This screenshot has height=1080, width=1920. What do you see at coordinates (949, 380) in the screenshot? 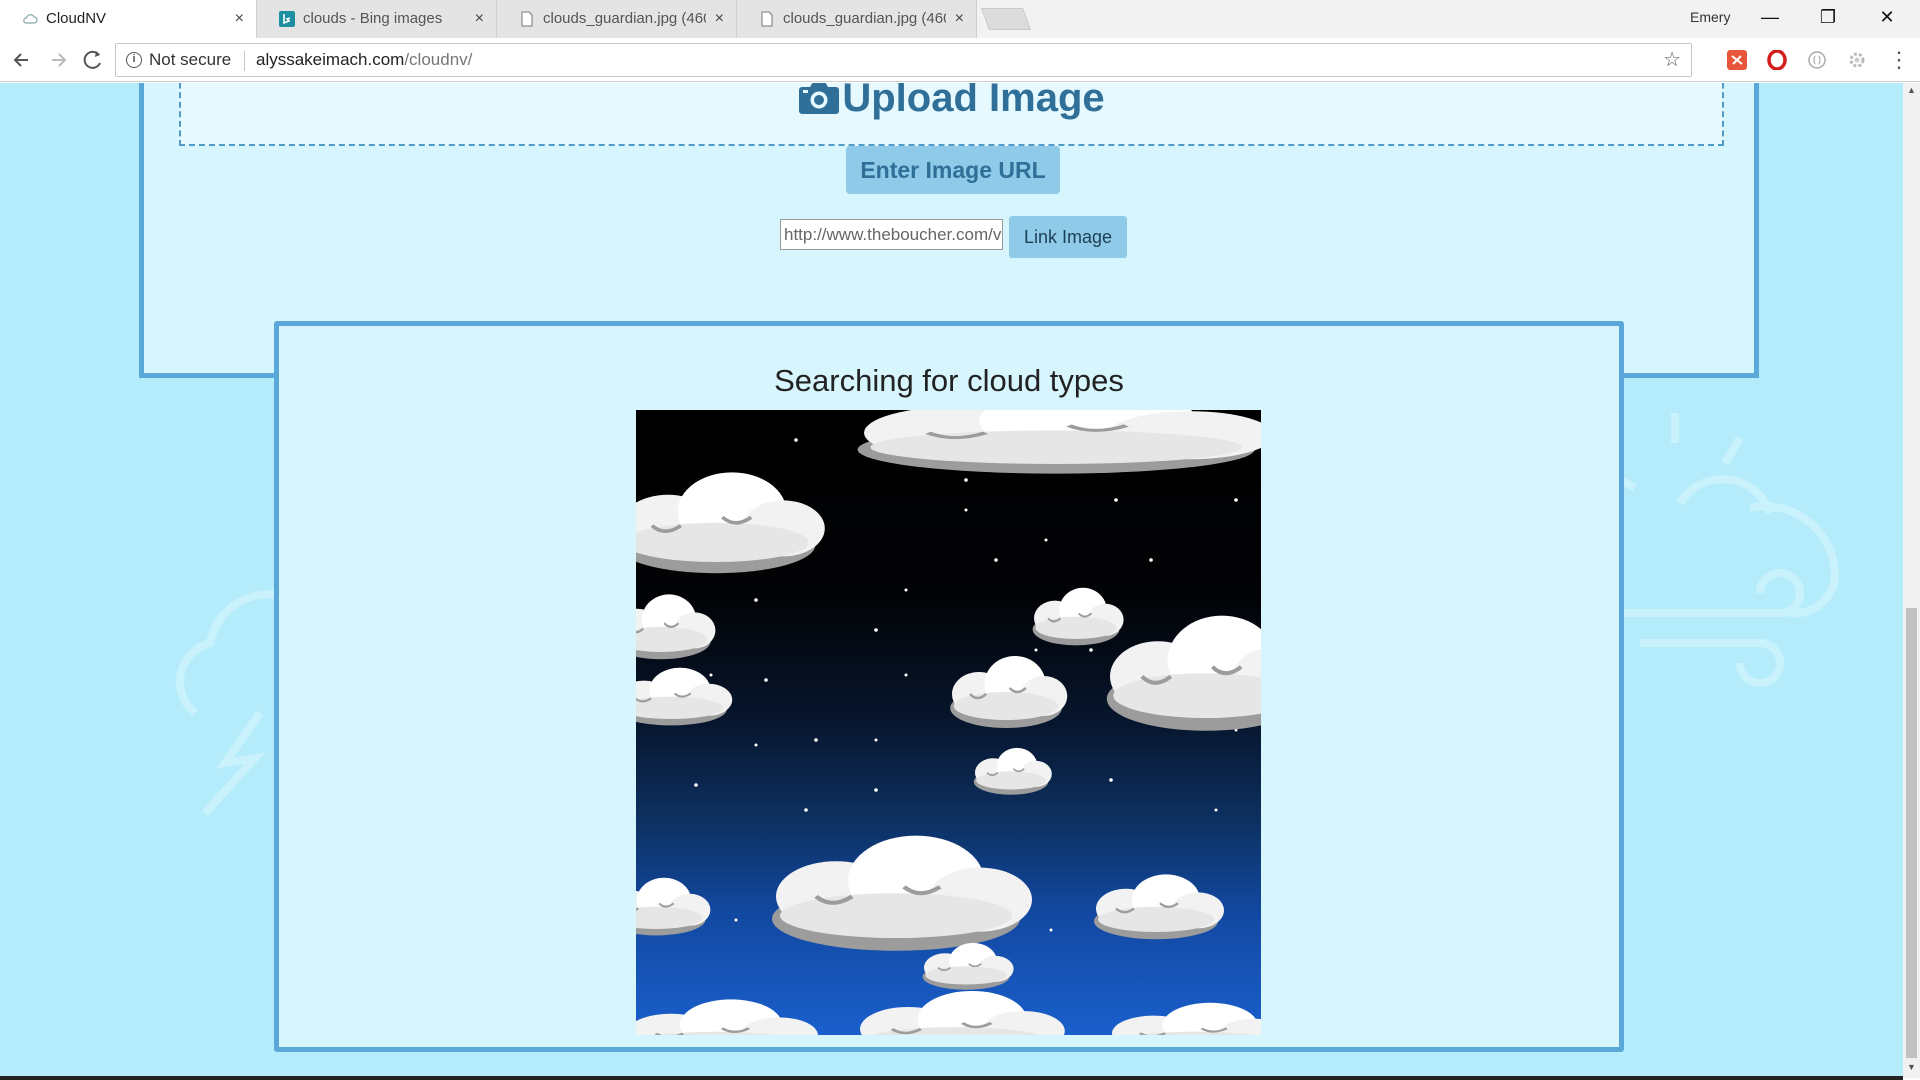
I see `results-heading: Searching for cloud types` at bounding box center [949, 380].